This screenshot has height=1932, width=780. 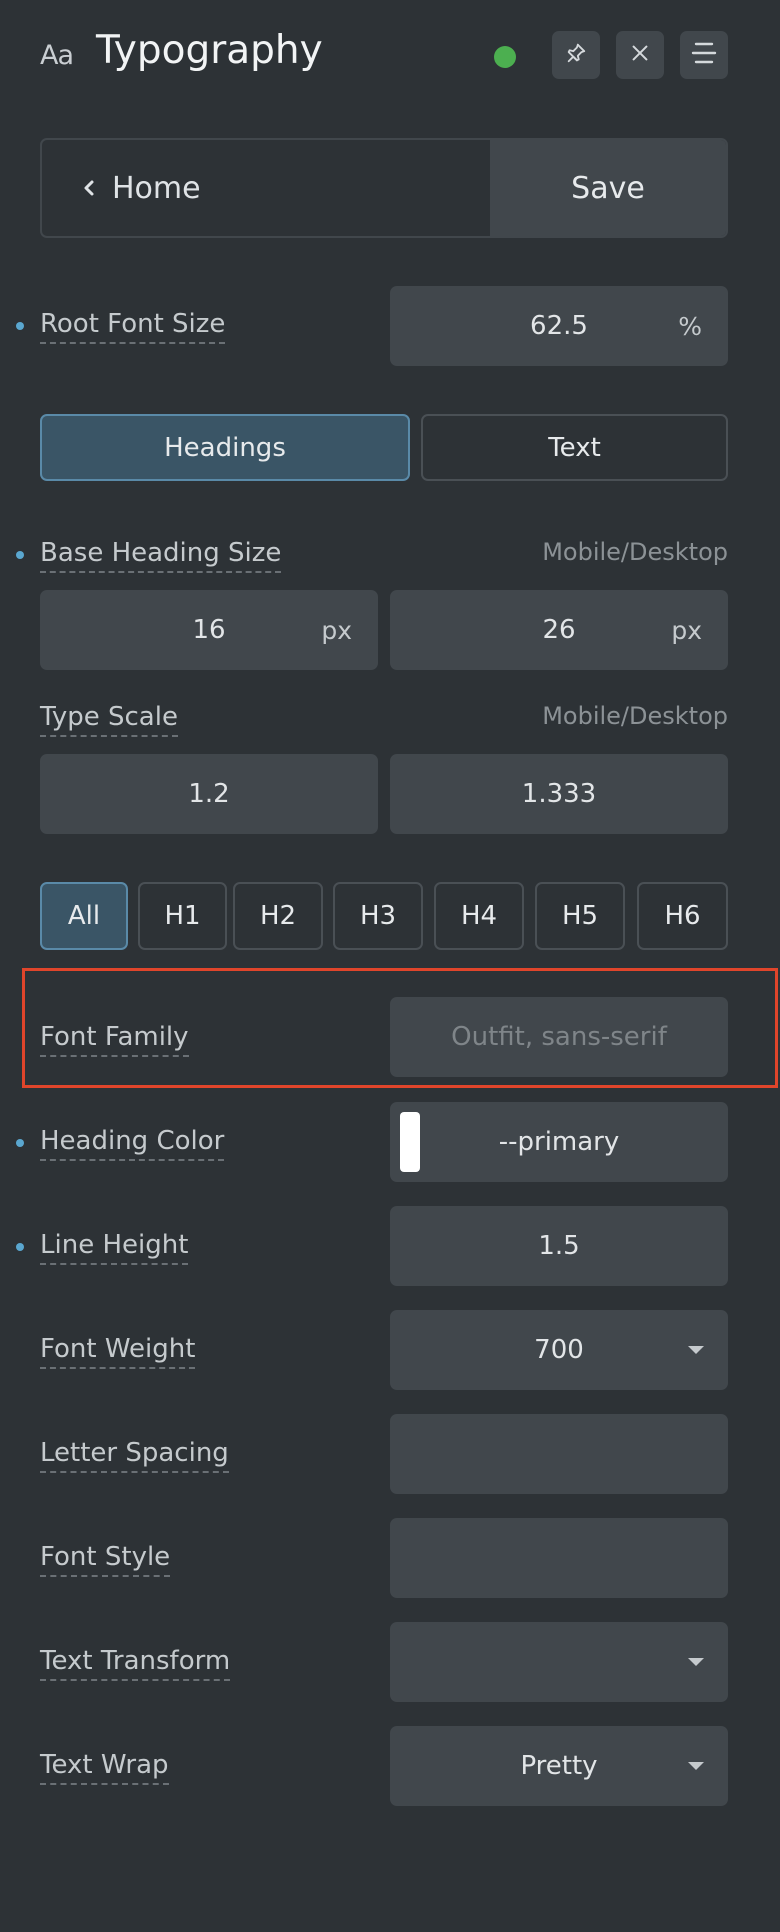 What do you see at coordinates (114, 1040) in the screenshot?
I see `font-family-label: Font Family` at bounding box center [114, 1040].